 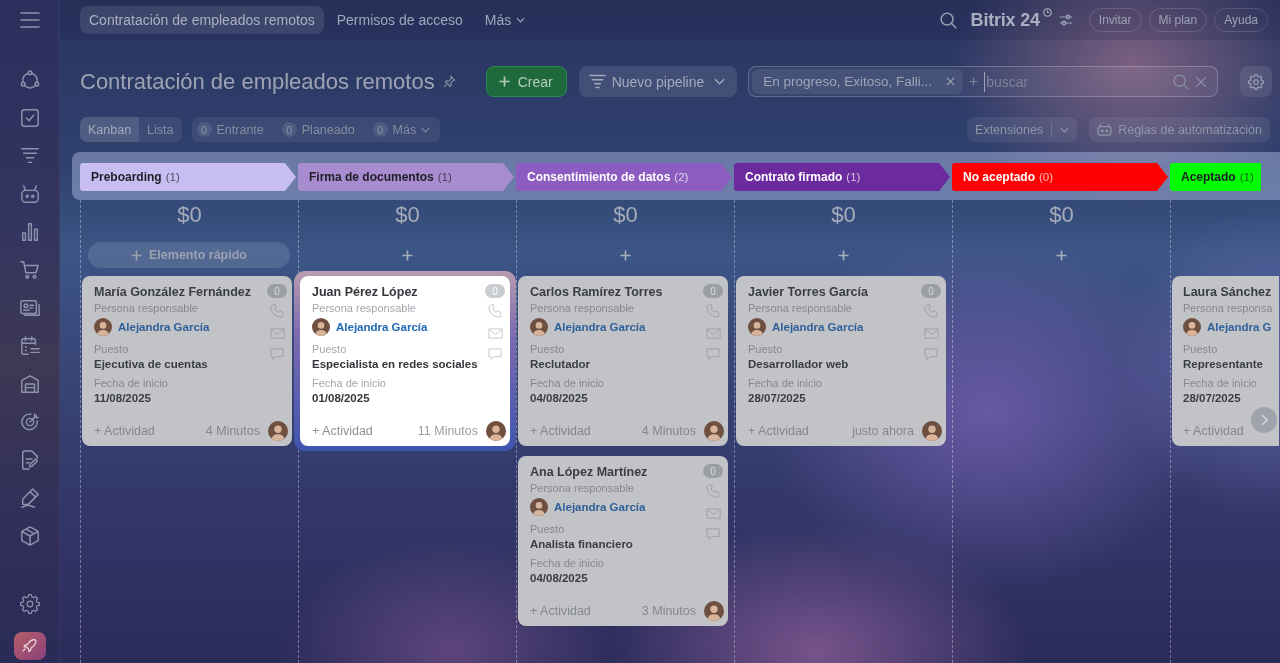 What do you see at coordinates (318, 129) in the screenshot?
I see `counter-filter: 0 Planeado` at bounding box center [318, 129].